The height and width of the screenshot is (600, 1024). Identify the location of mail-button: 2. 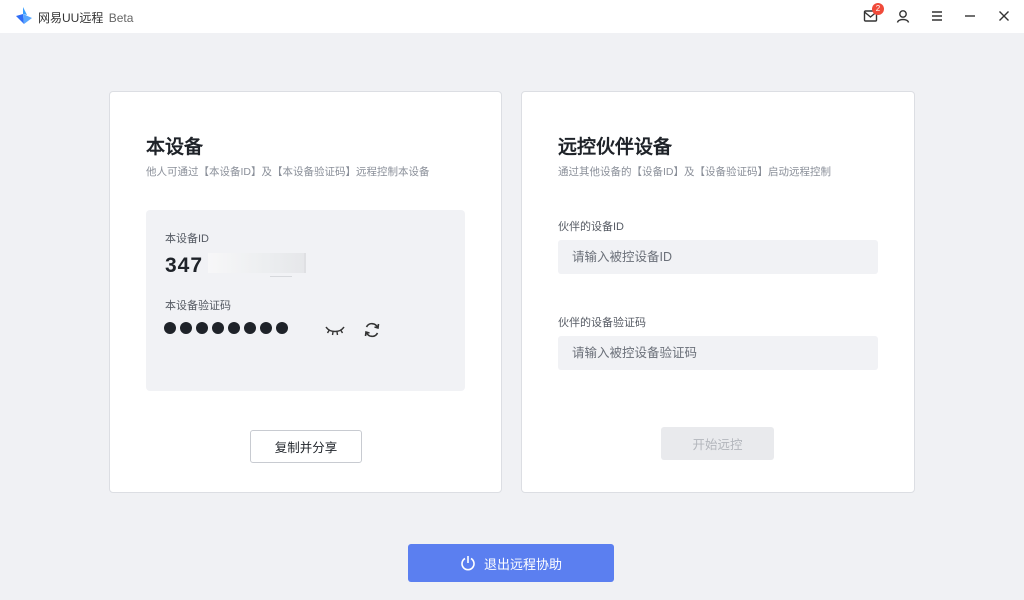
(871, 15).